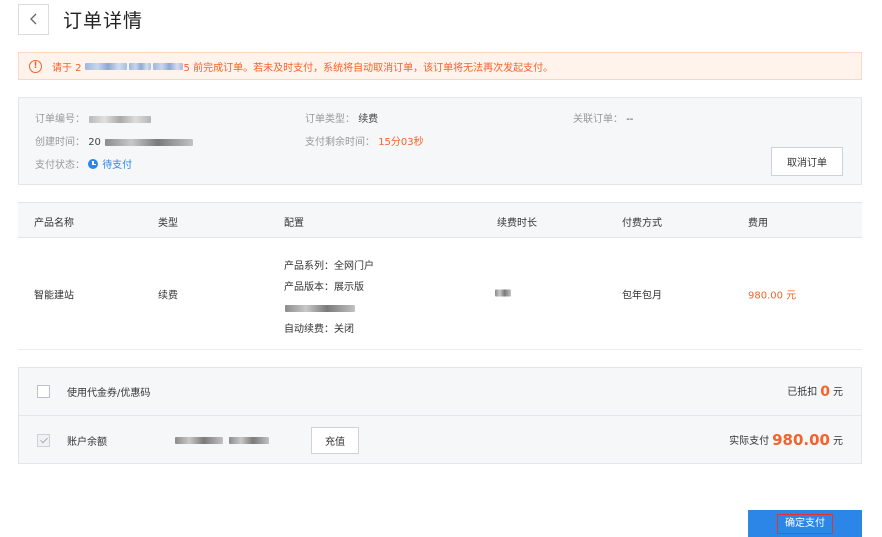  What do you see at coordinates (324, 287) in the screenshot?
I see `config-version: 产品版本：展示版` at bounding box center [324, 287].